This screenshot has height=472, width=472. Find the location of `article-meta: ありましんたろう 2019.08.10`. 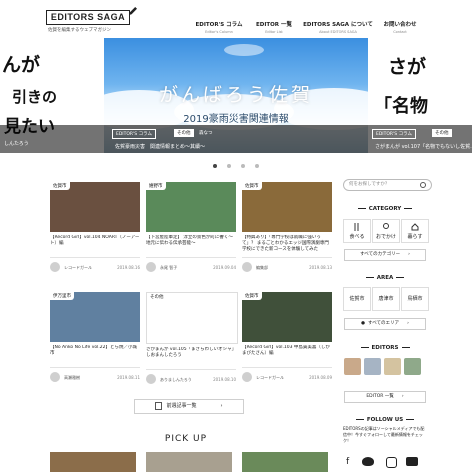

article-meta: ありましんたろう 2019.08.10 is located at coordinates (191, 378).